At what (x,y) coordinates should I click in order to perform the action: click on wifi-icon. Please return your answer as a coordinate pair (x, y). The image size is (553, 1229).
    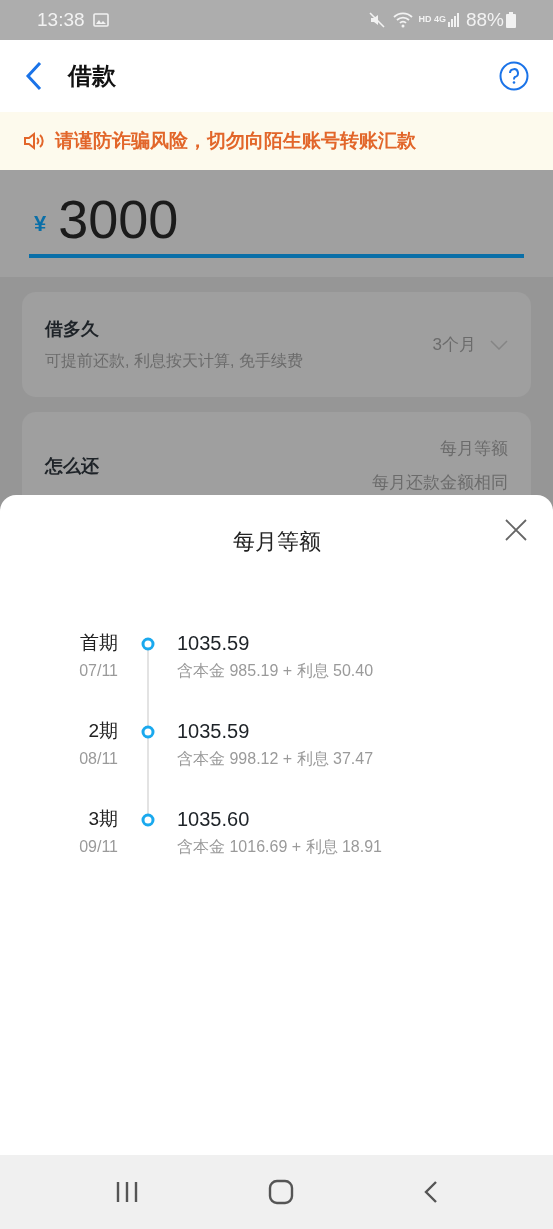
    Looking at the image, I should click on (403, 20).